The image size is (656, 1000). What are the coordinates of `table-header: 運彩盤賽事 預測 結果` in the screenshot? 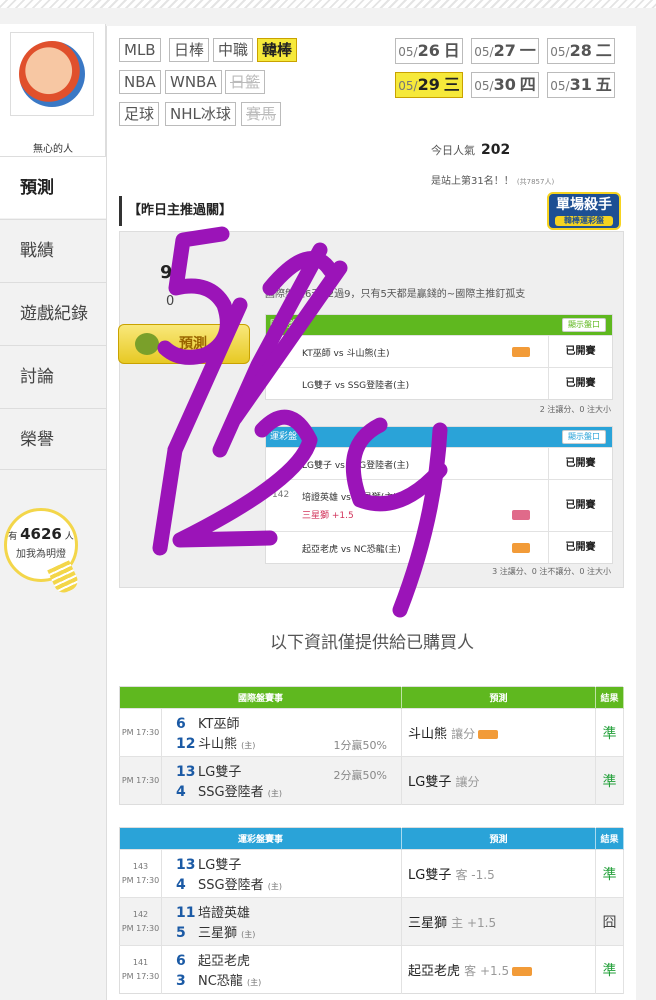 It's located at (371, 838).